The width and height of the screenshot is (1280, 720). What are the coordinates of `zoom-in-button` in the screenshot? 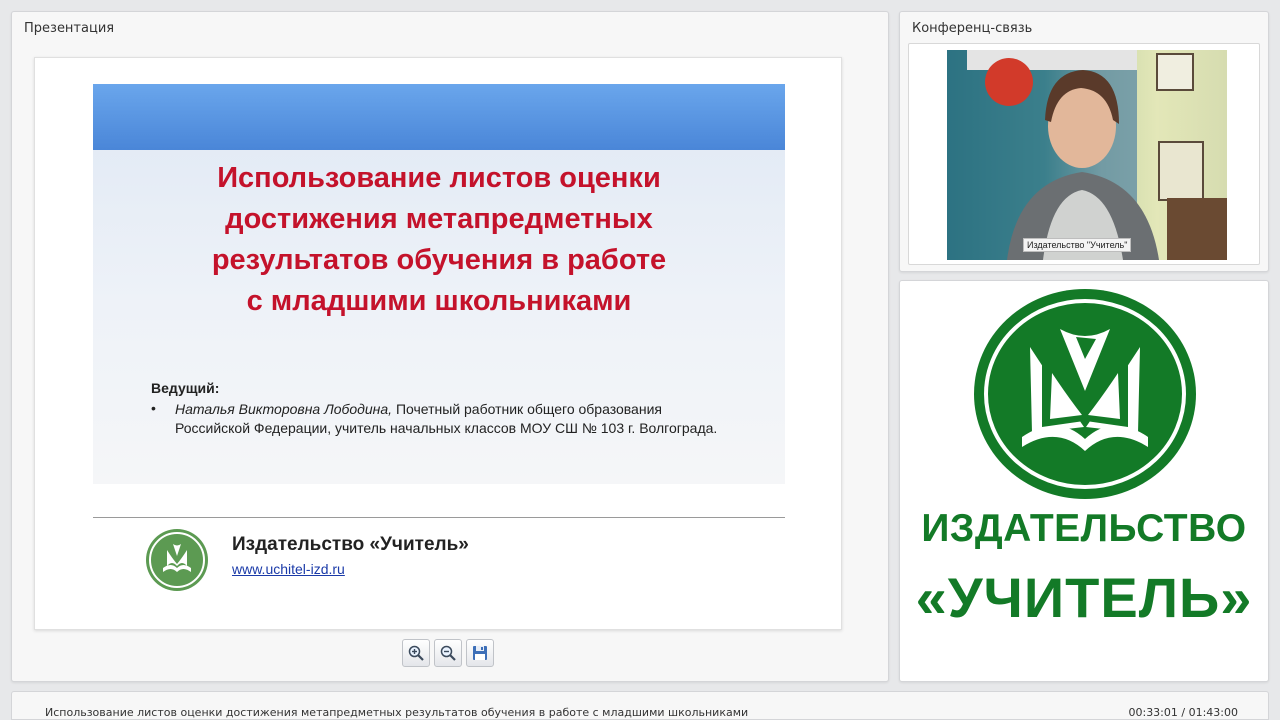 It's located at (416, 653).